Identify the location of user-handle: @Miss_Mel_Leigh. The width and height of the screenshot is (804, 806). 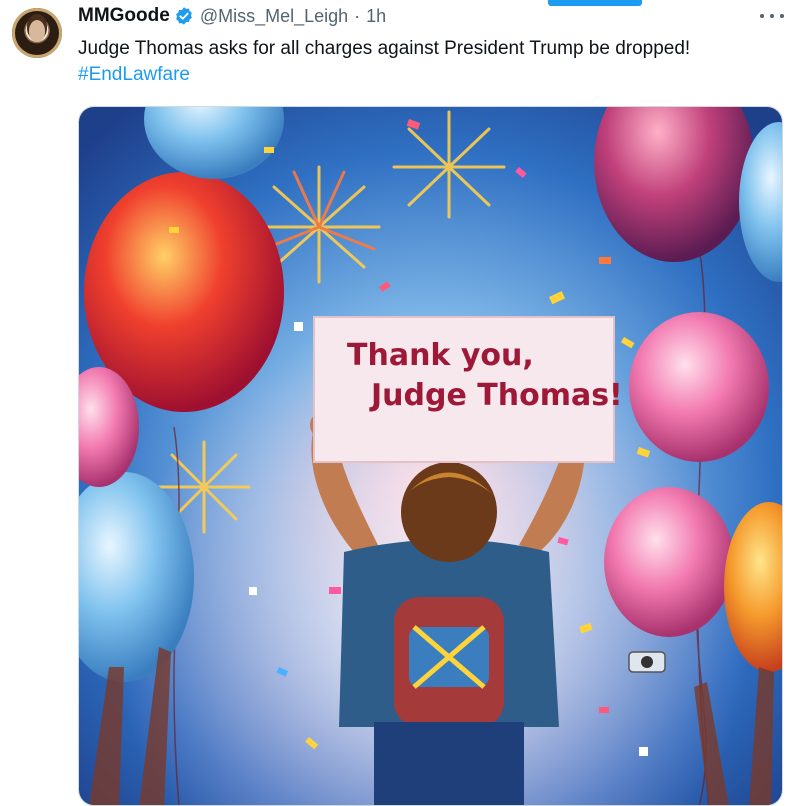
(274, 16).